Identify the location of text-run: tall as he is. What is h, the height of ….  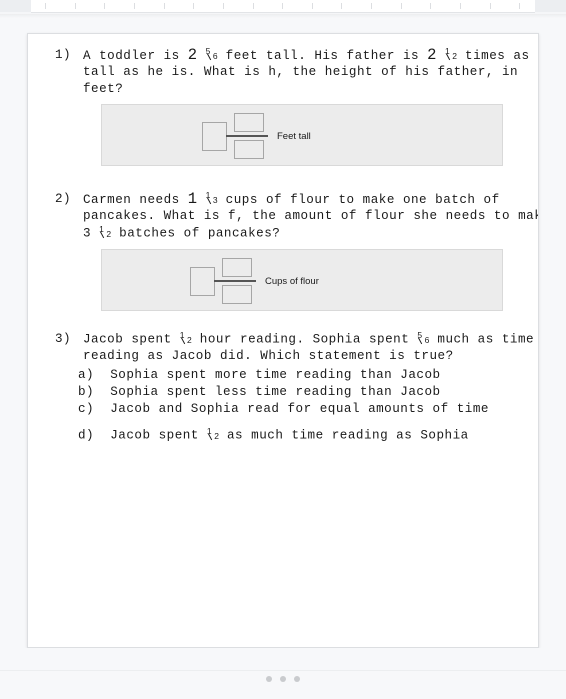
(301, 72).